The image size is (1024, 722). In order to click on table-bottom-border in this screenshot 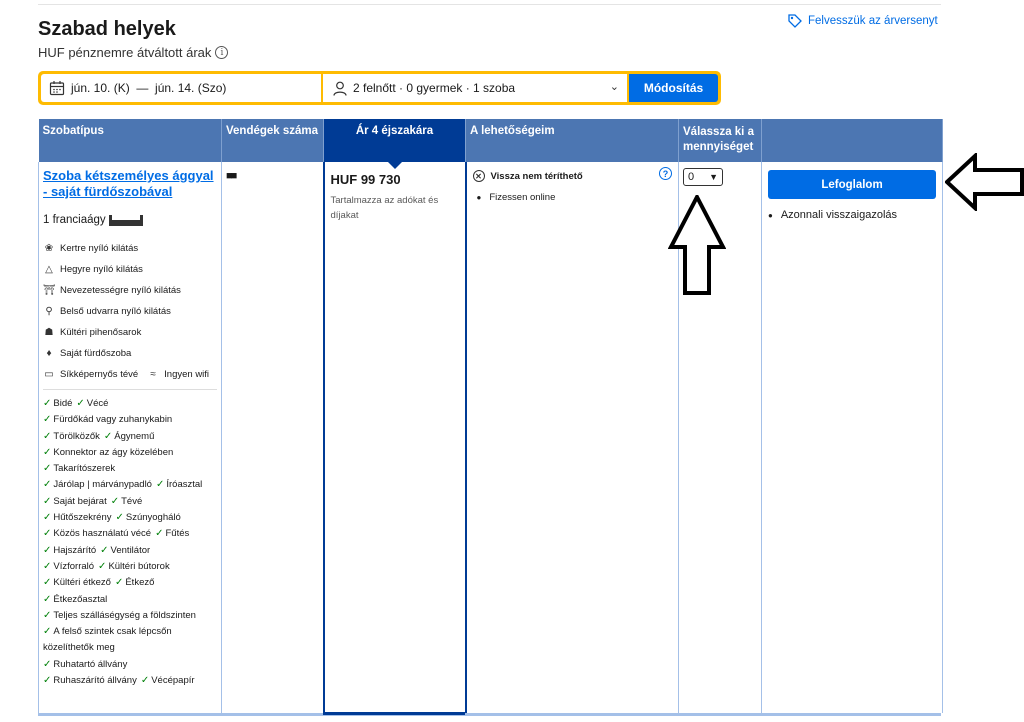, I will do `click(489, 714)`.